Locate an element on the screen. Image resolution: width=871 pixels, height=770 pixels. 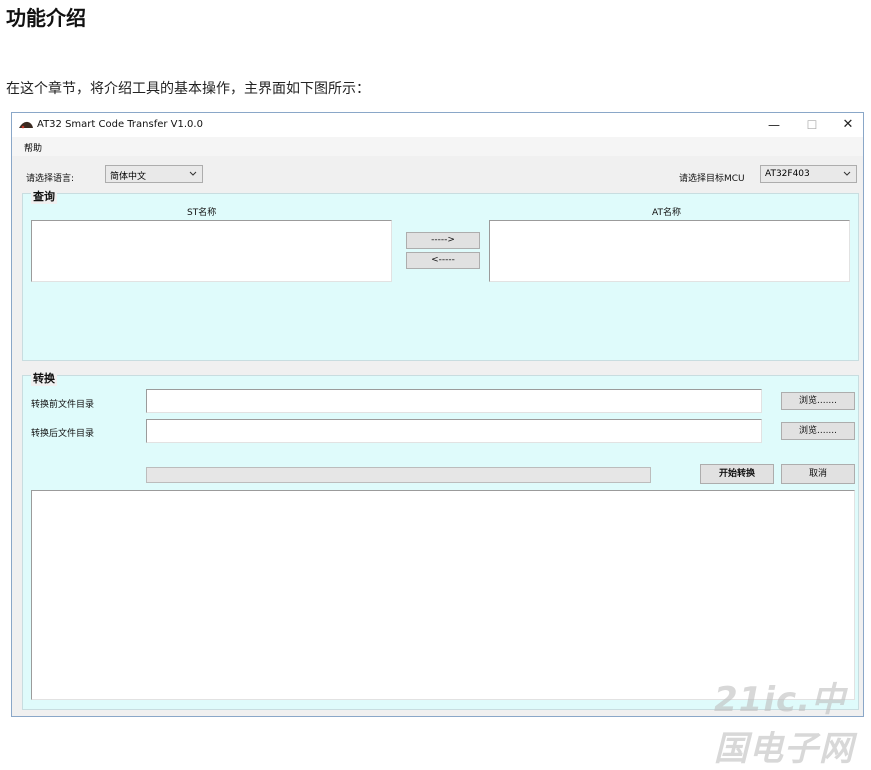
start-convert-button: 开始转换 is located at coordinates (737, 474).